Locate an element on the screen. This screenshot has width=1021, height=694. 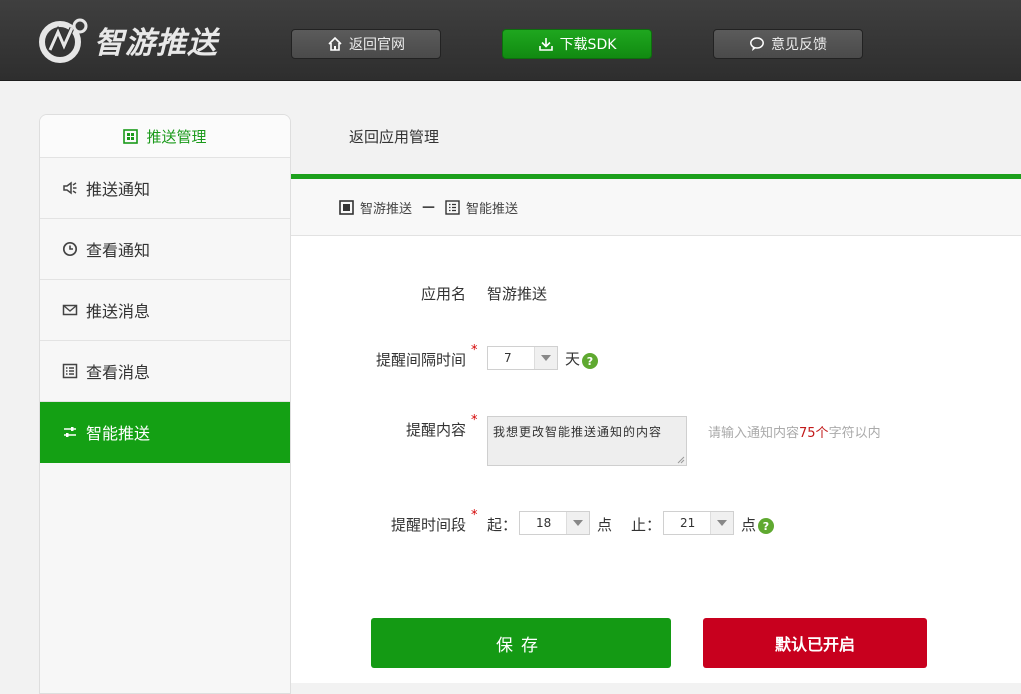
sidebar-item-smart-push: 智能推送 is located at coordinates (165, 432).